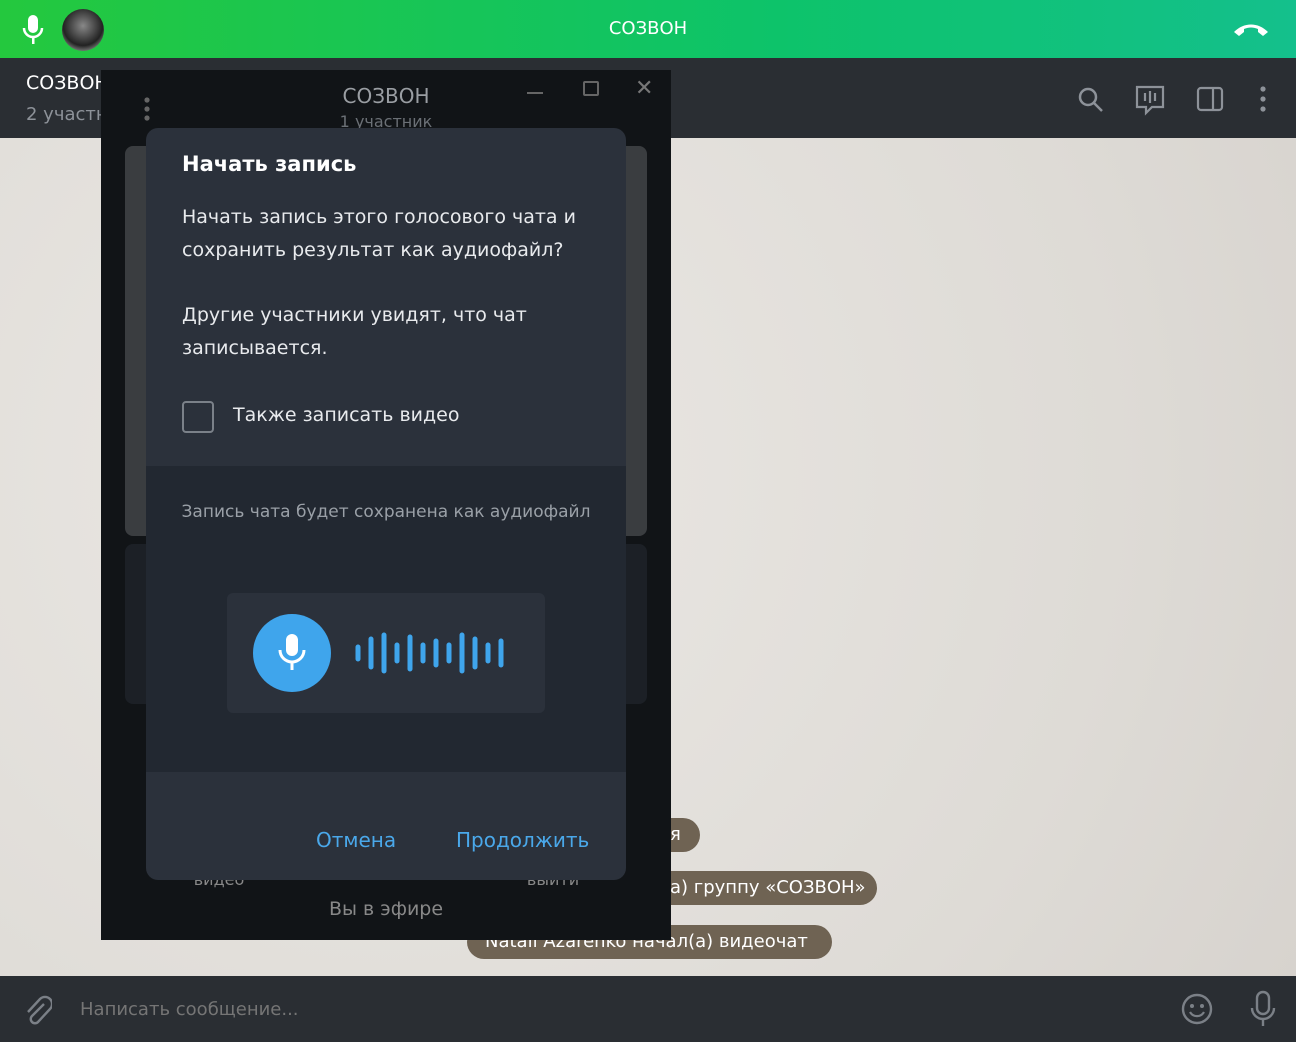  What do you see at coordinates (67, 114) in the screenshot?
I see `chat-subtitle: 2 участн` at bounding box center [67, 114].